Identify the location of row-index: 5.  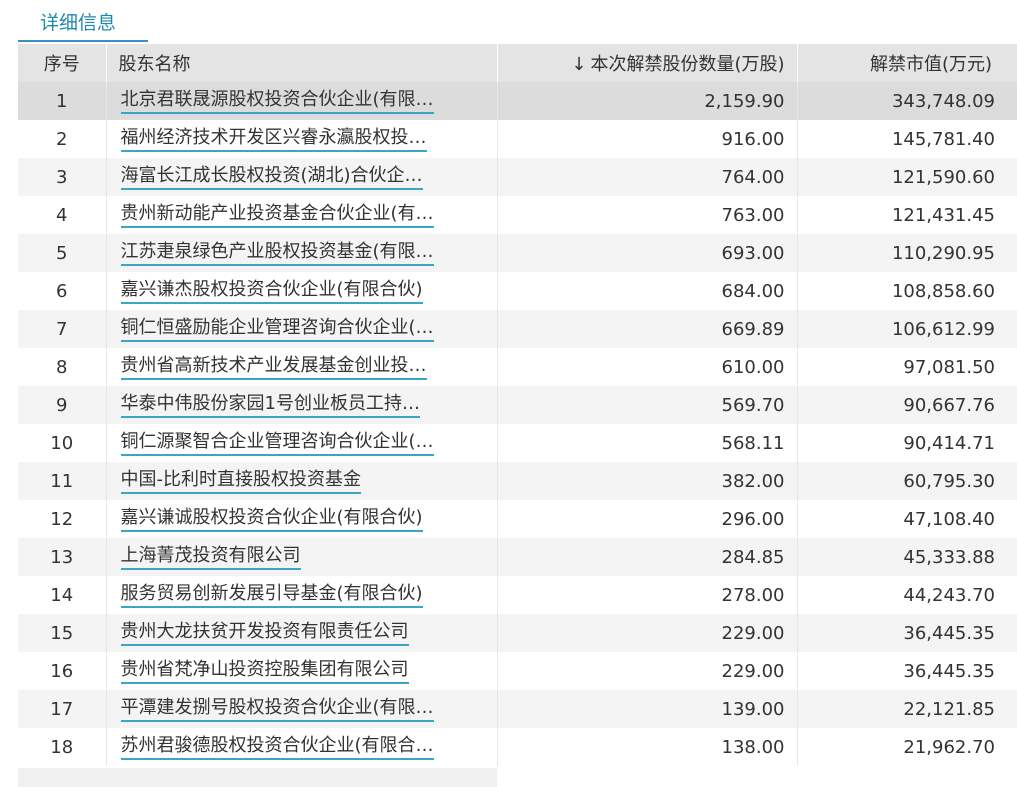
(62, 253).